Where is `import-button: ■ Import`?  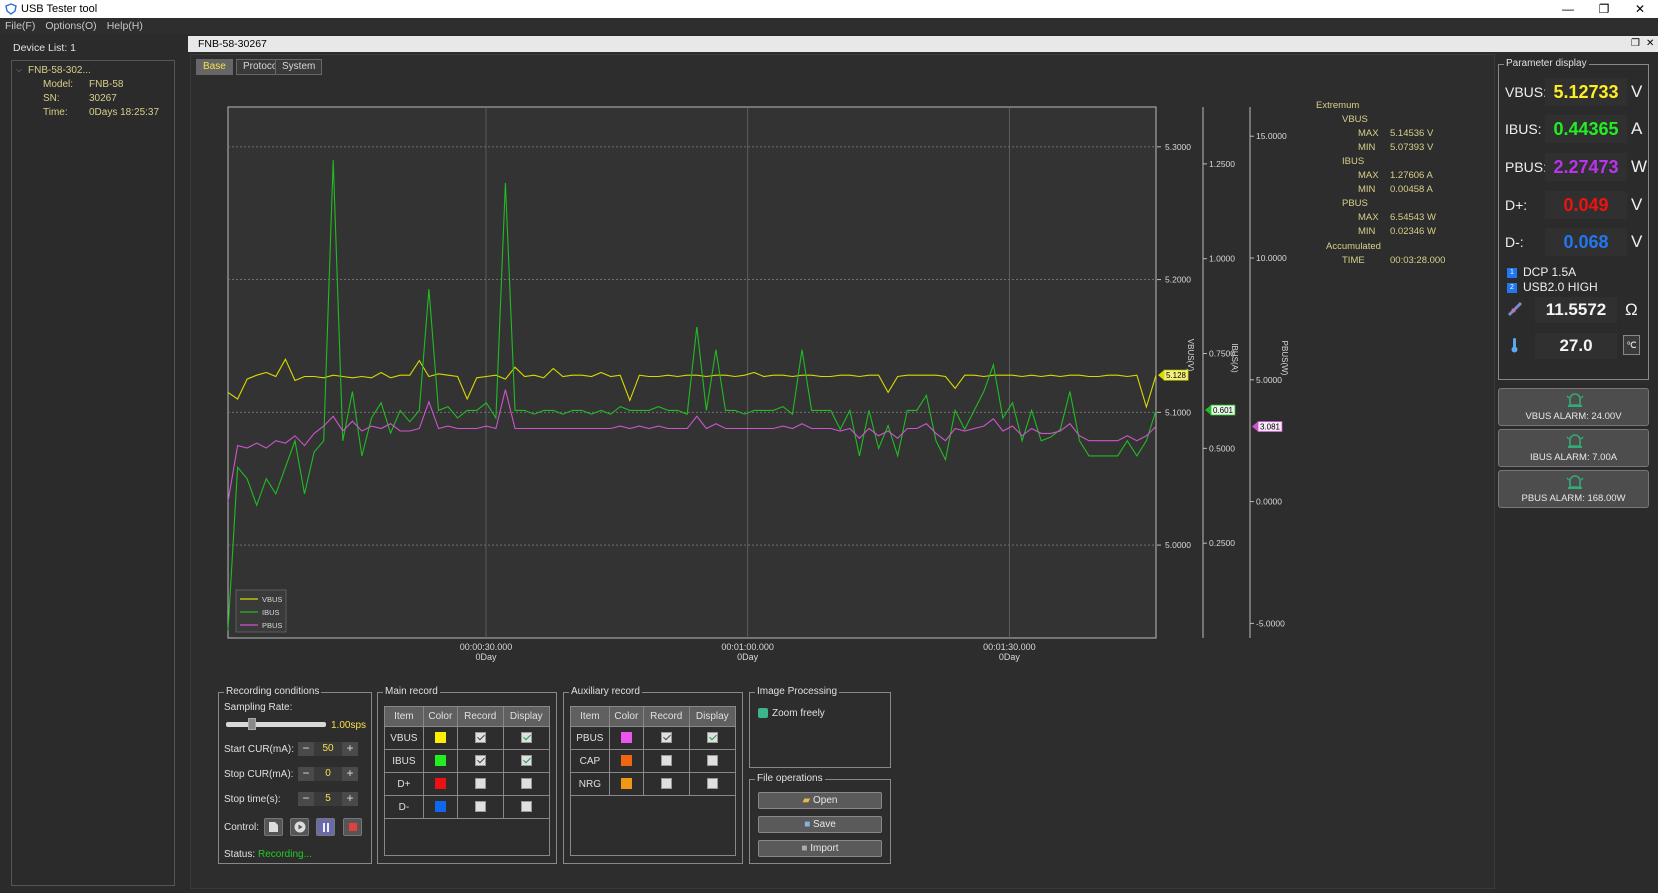 import-button: ■ Import is located at coordinates (820, 848).